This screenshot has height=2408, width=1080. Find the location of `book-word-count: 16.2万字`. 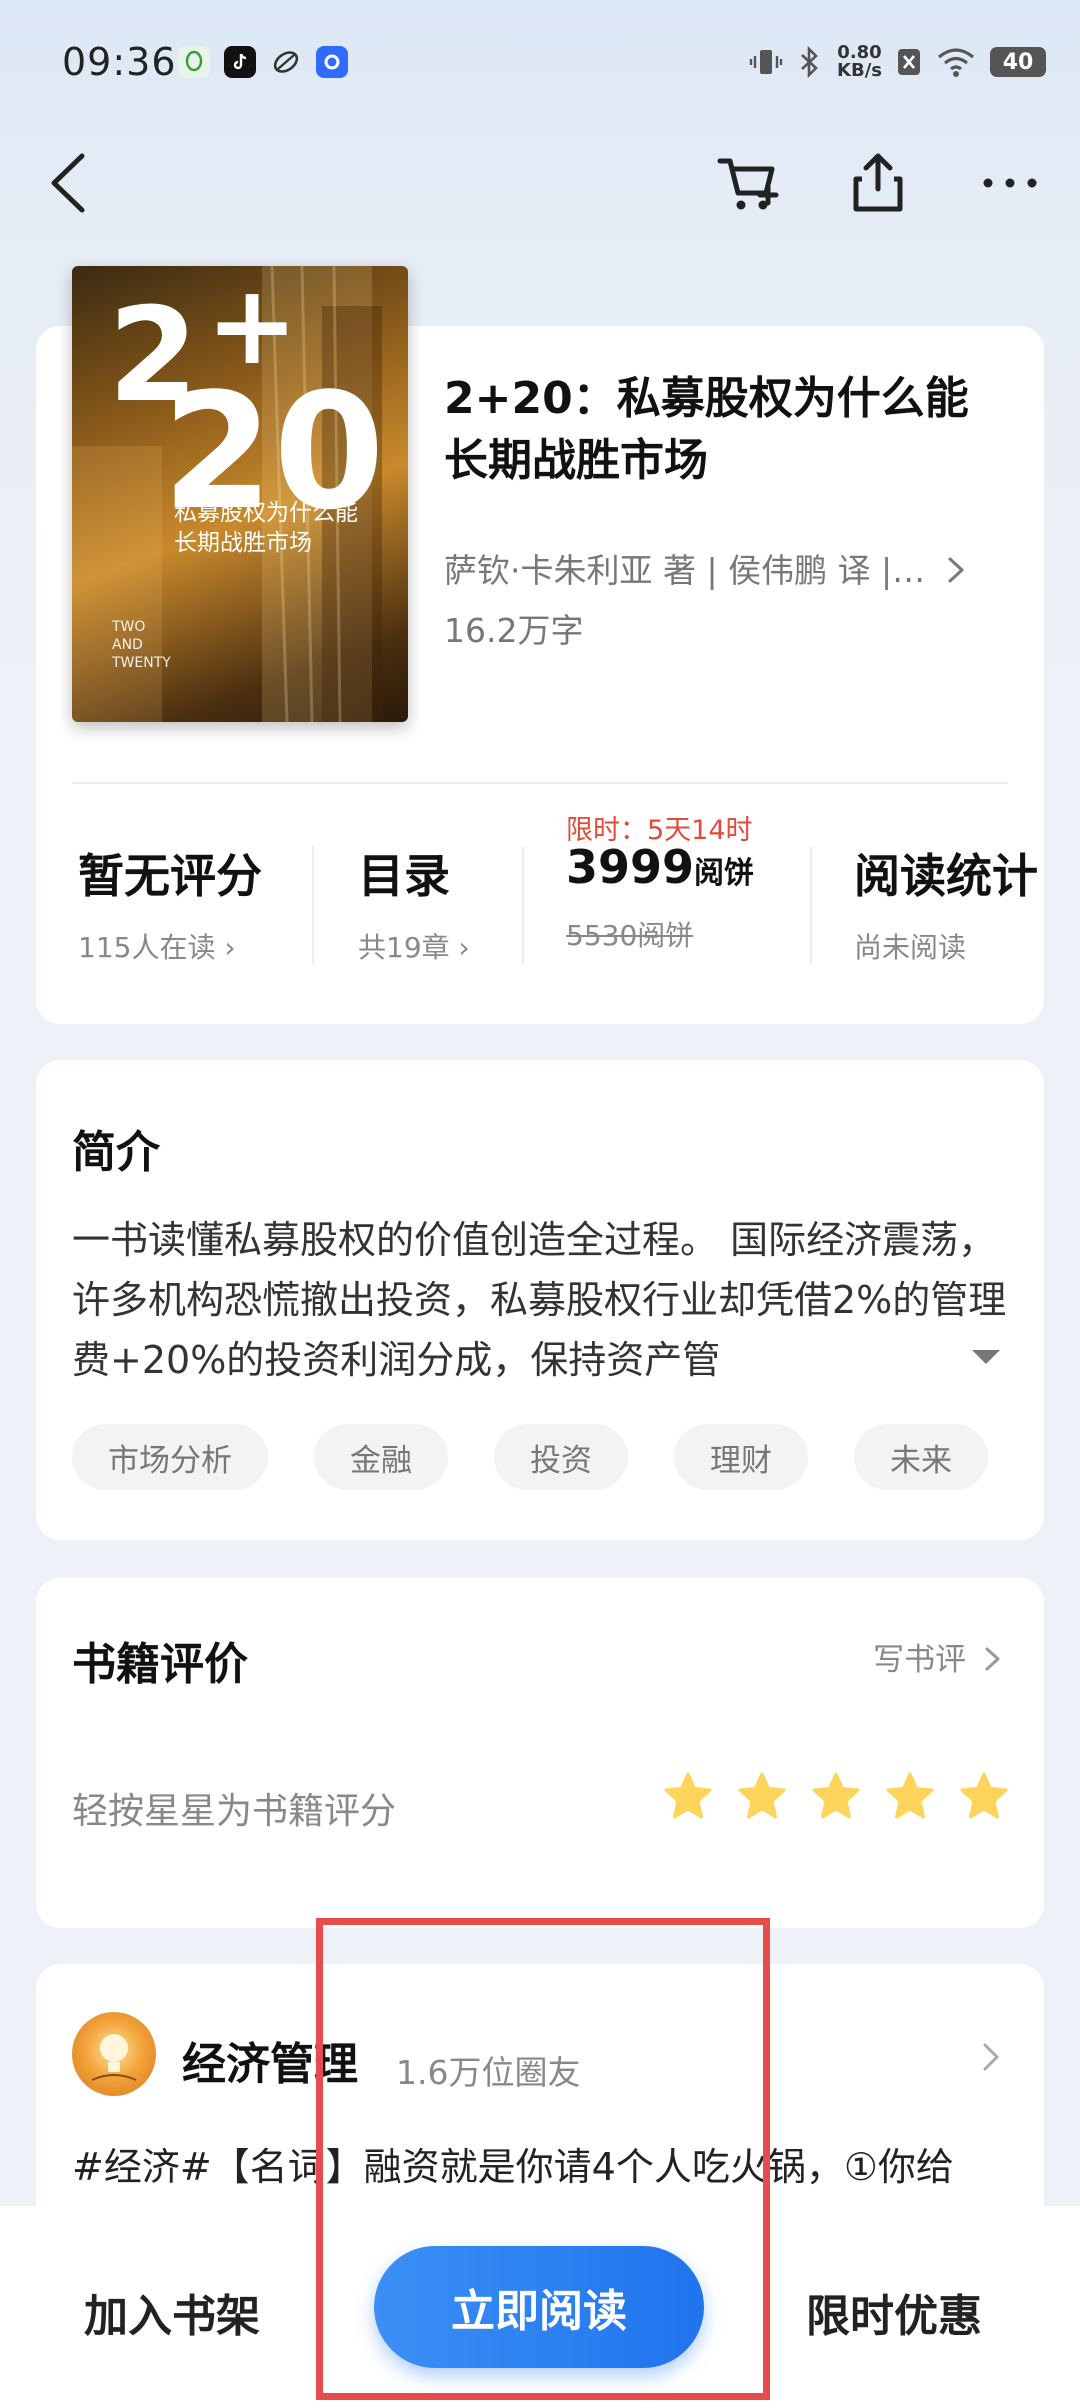

book-word-count: 16.2万字 is located at coordinates (514, 630).